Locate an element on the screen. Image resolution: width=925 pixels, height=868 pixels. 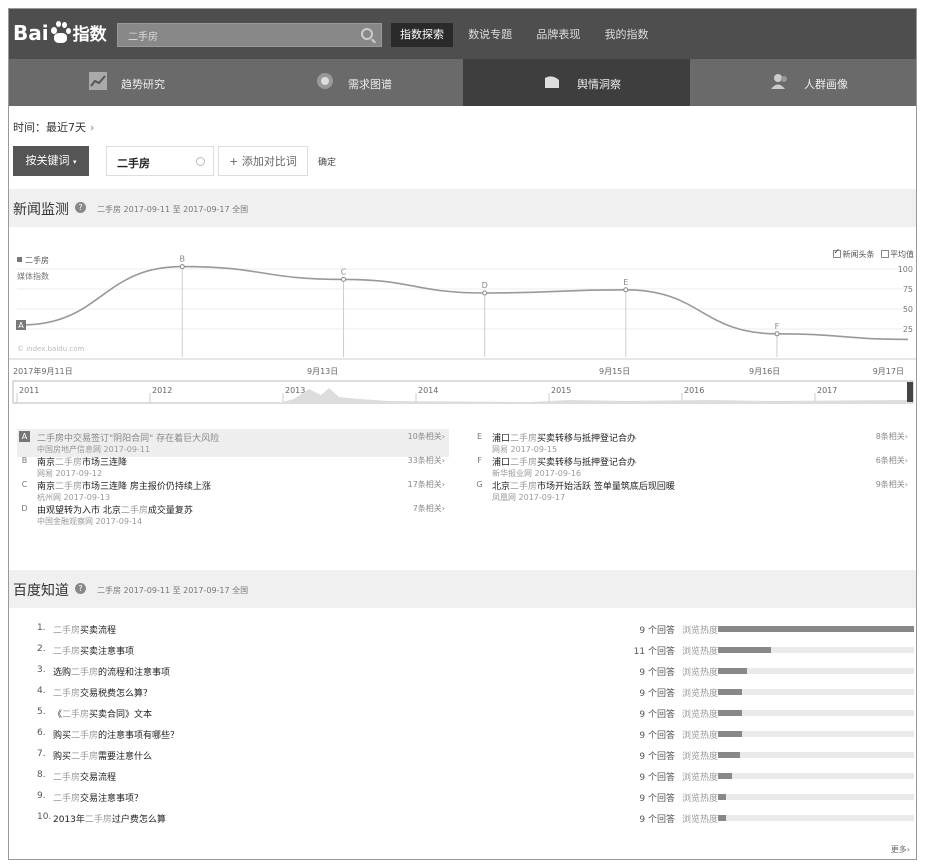
news-related-link: 33条相关› is located at coordinates (426, 460).